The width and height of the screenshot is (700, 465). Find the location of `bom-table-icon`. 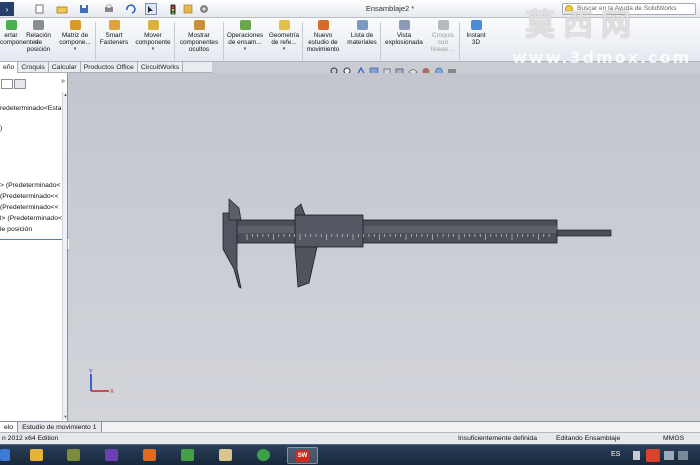

bom-table-icon is located at coordinates (362, 25).